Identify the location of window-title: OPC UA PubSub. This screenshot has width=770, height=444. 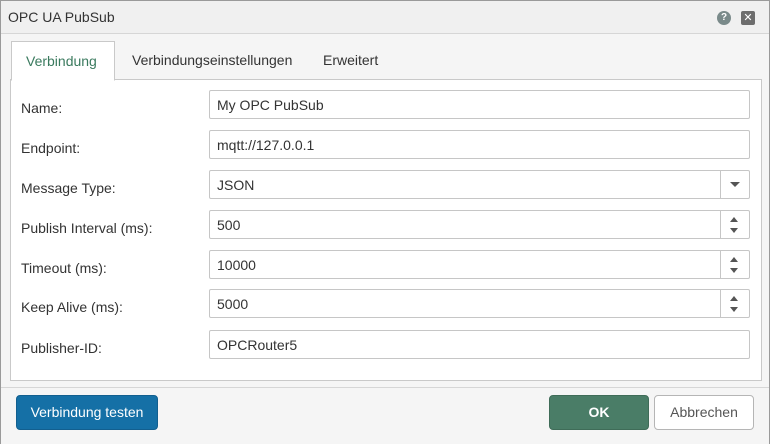
(61, 17).